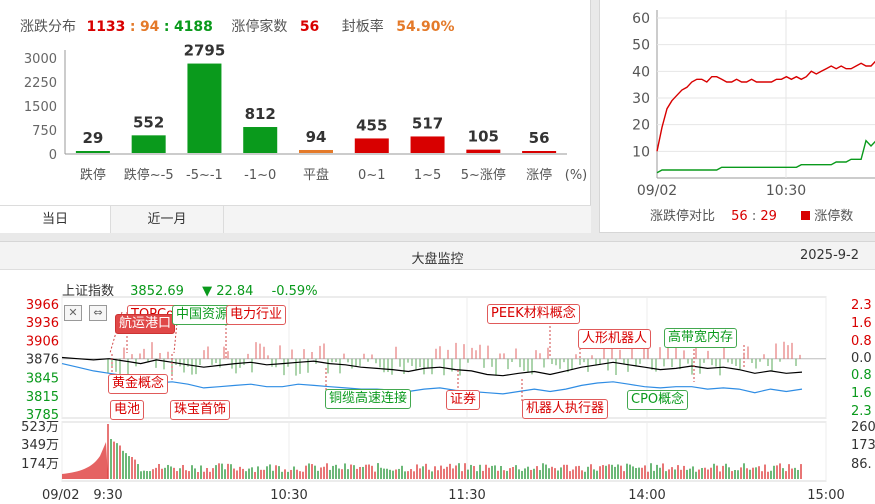 The image size is (875, 504). I want to click on bar-value-label: 812, so click(260, 114).